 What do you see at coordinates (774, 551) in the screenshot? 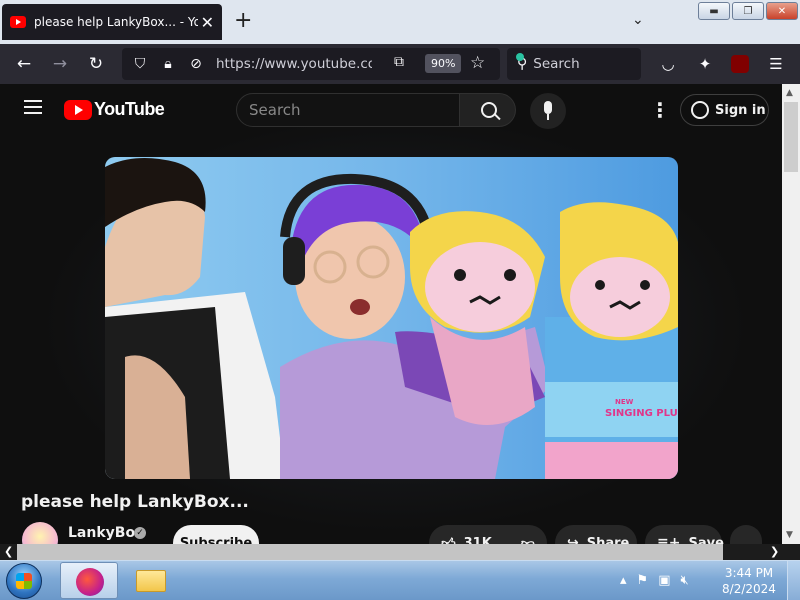
I see `scroll-right-arrow-icon: ❯` at bounding box center [774, 551].